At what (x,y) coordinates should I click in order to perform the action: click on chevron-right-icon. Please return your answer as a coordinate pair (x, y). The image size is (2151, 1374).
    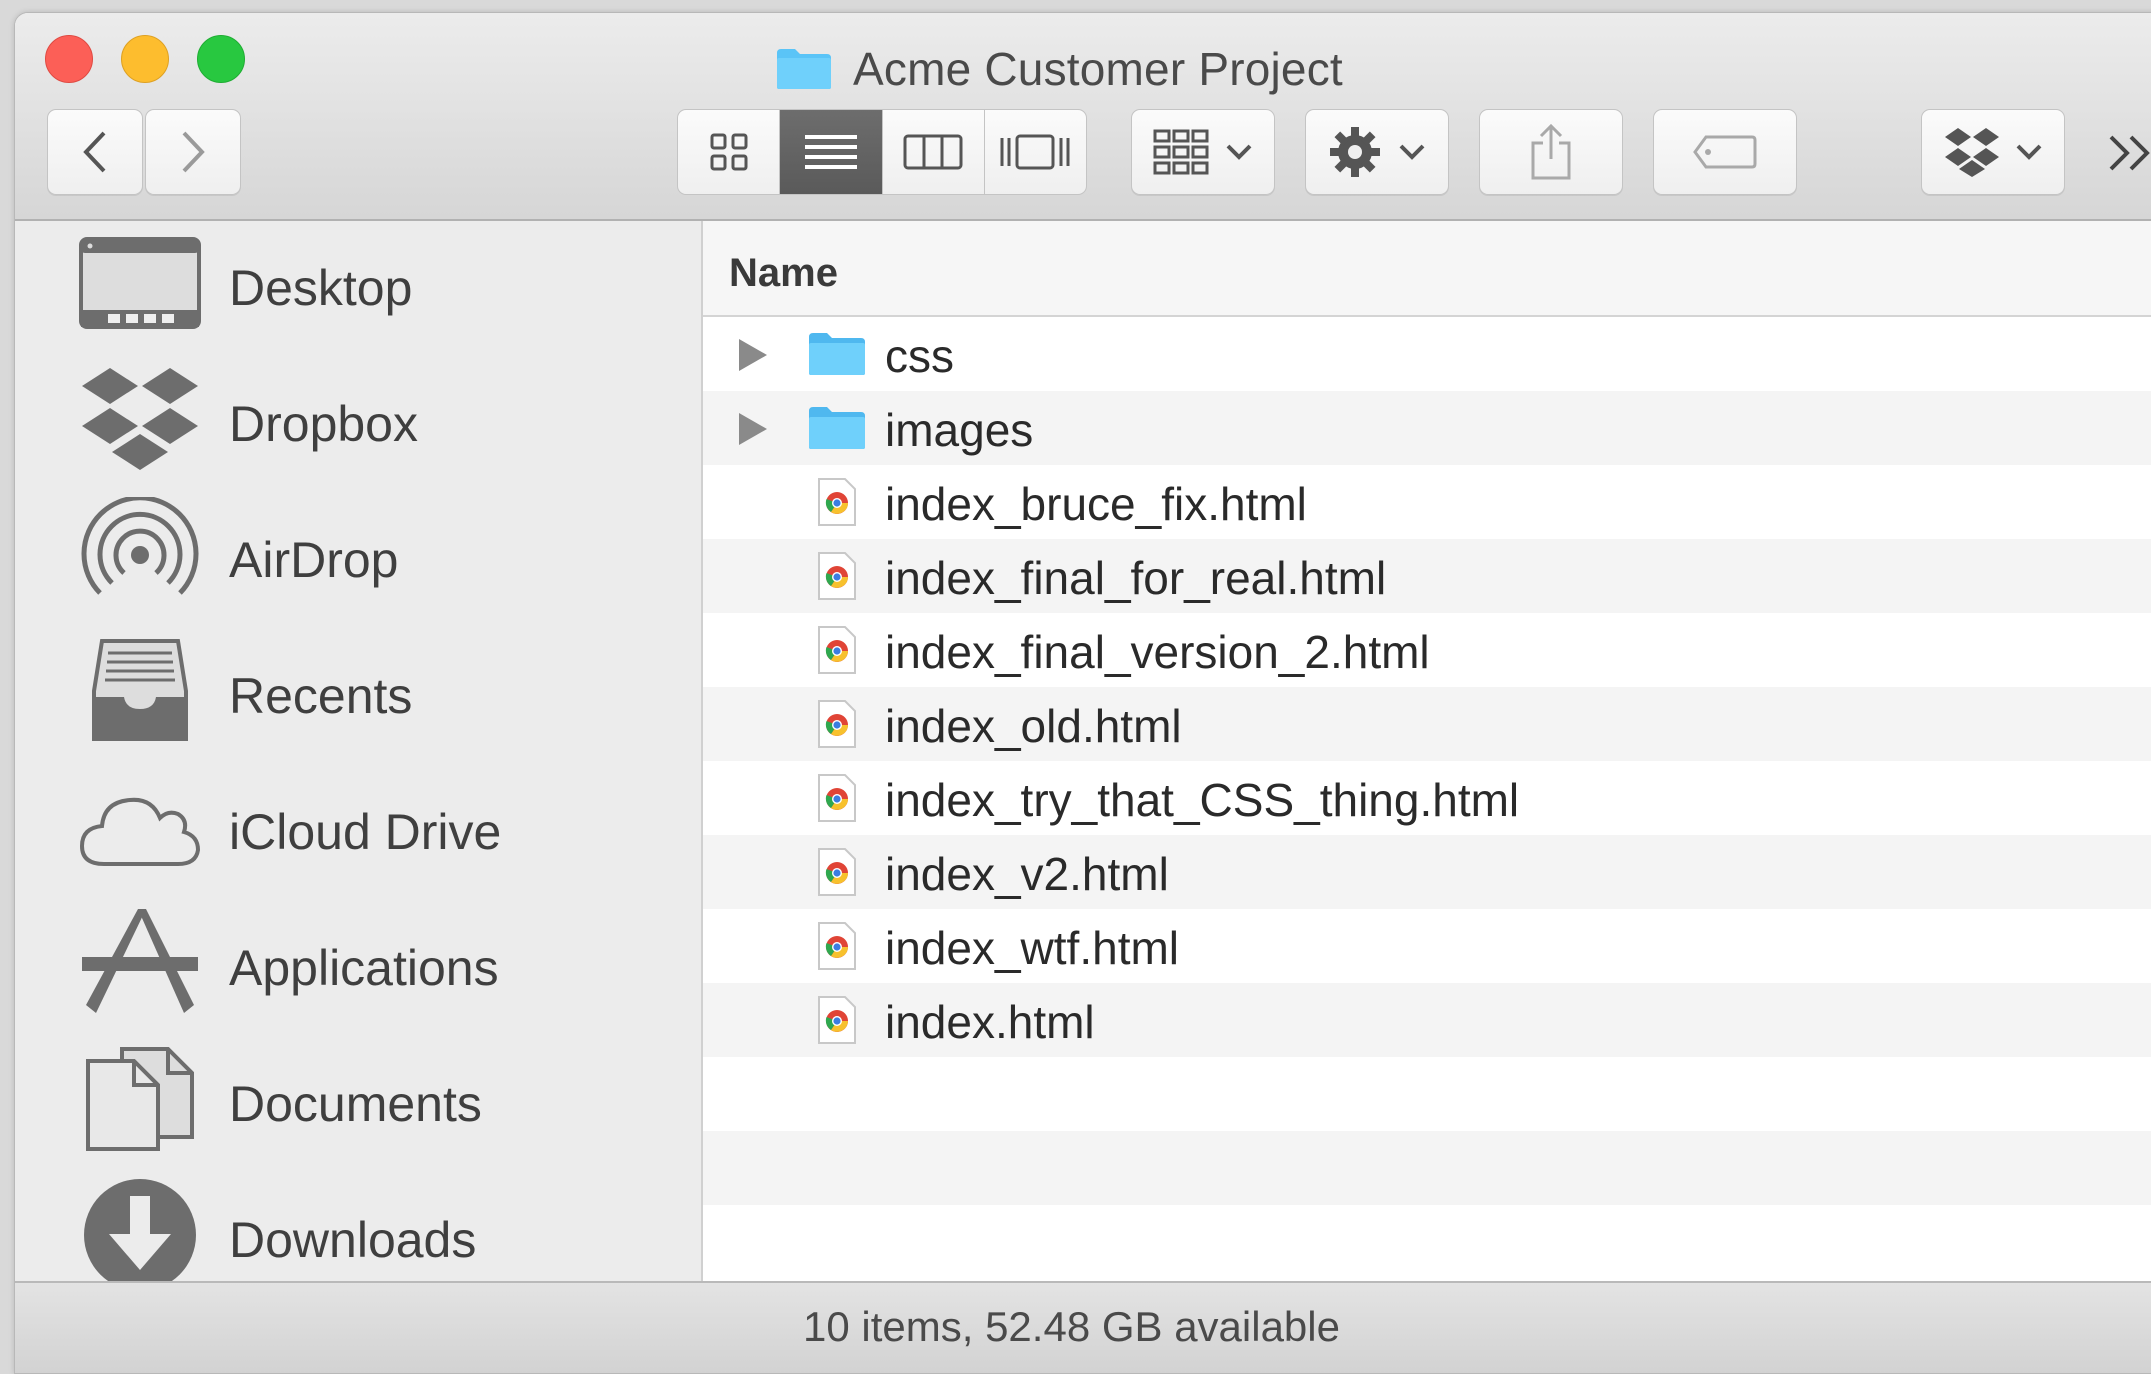
    Looking at the image, I should click on (193, 152).